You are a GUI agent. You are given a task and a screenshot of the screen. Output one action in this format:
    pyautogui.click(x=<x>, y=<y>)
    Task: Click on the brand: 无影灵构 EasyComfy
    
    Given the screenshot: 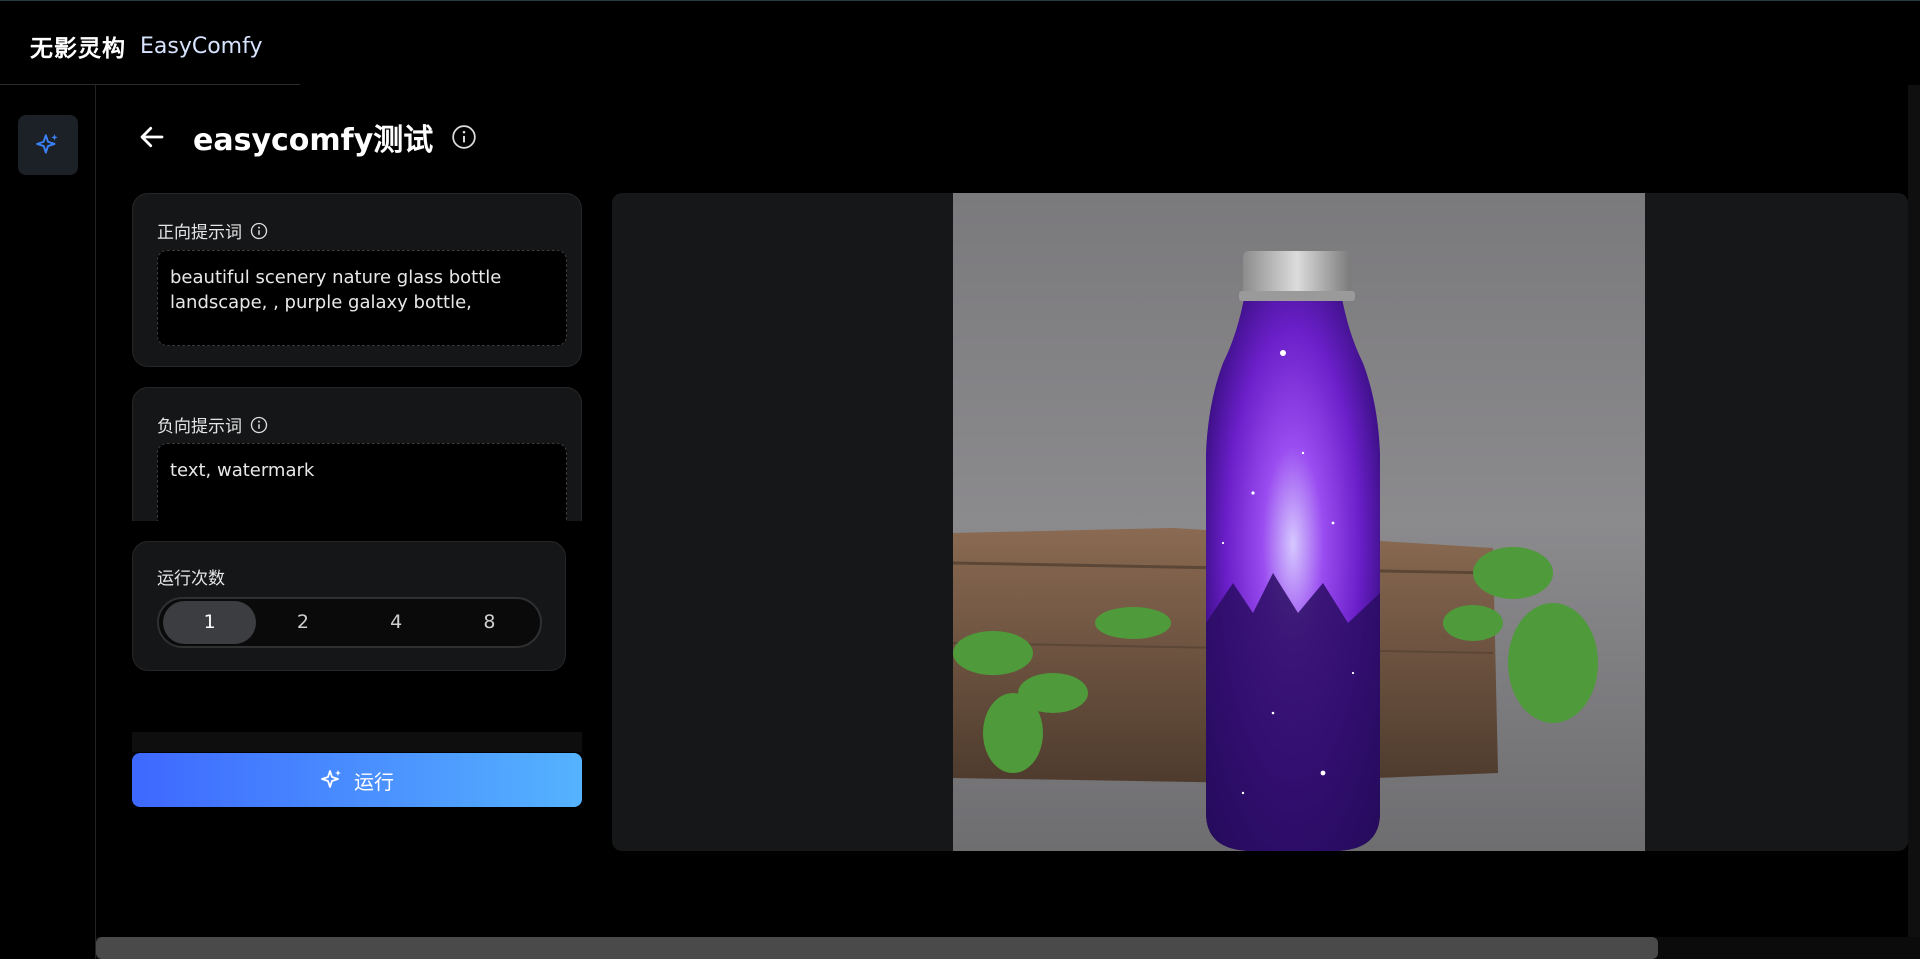 What is the action you would take?
    pyautogui.click(x=146, y=46)
    